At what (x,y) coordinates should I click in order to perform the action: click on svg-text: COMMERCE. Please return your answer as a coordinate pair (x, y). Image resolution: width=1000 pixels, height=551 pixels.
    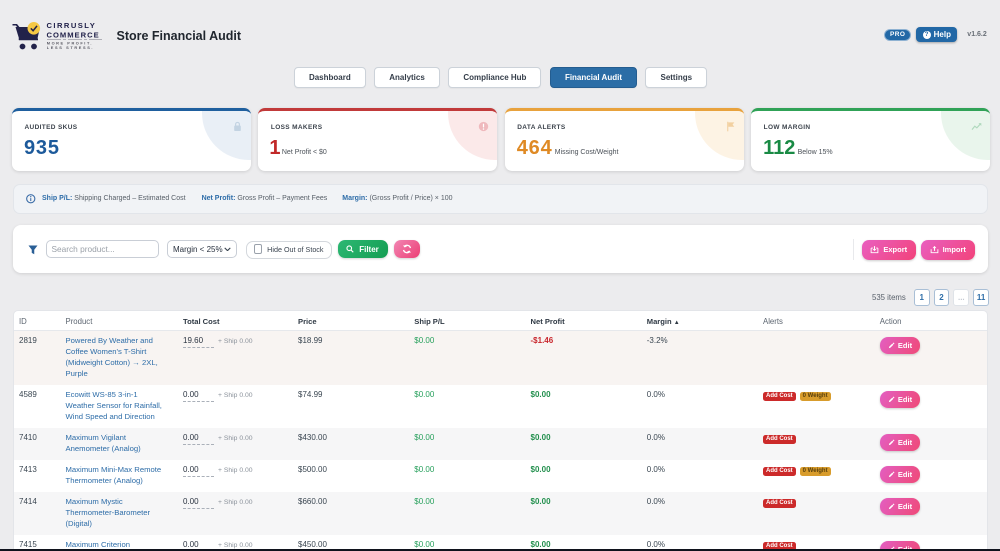
    Looking at the image, I should click on (73, 34).